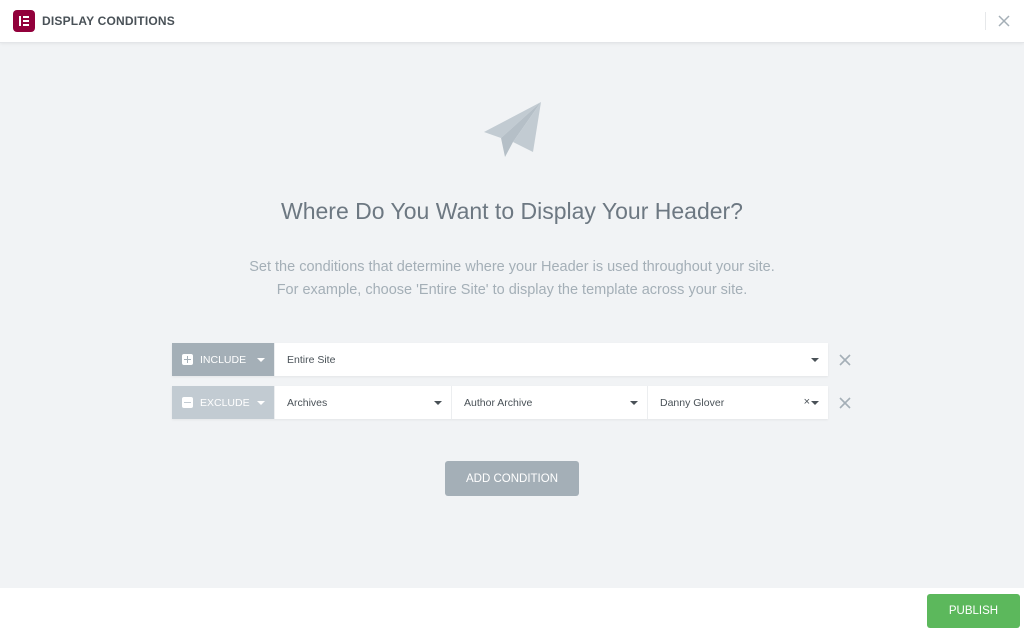  What do you see at coordinates (311, 359) in the screenshot?
I see `condition-name-value: Entire Site` at bounding box center [311, 359].